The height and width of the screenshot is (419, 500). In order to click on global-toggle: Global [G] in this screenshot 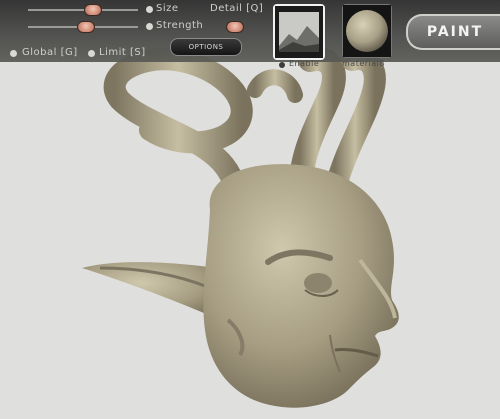, I will do `click(50, 52)`.